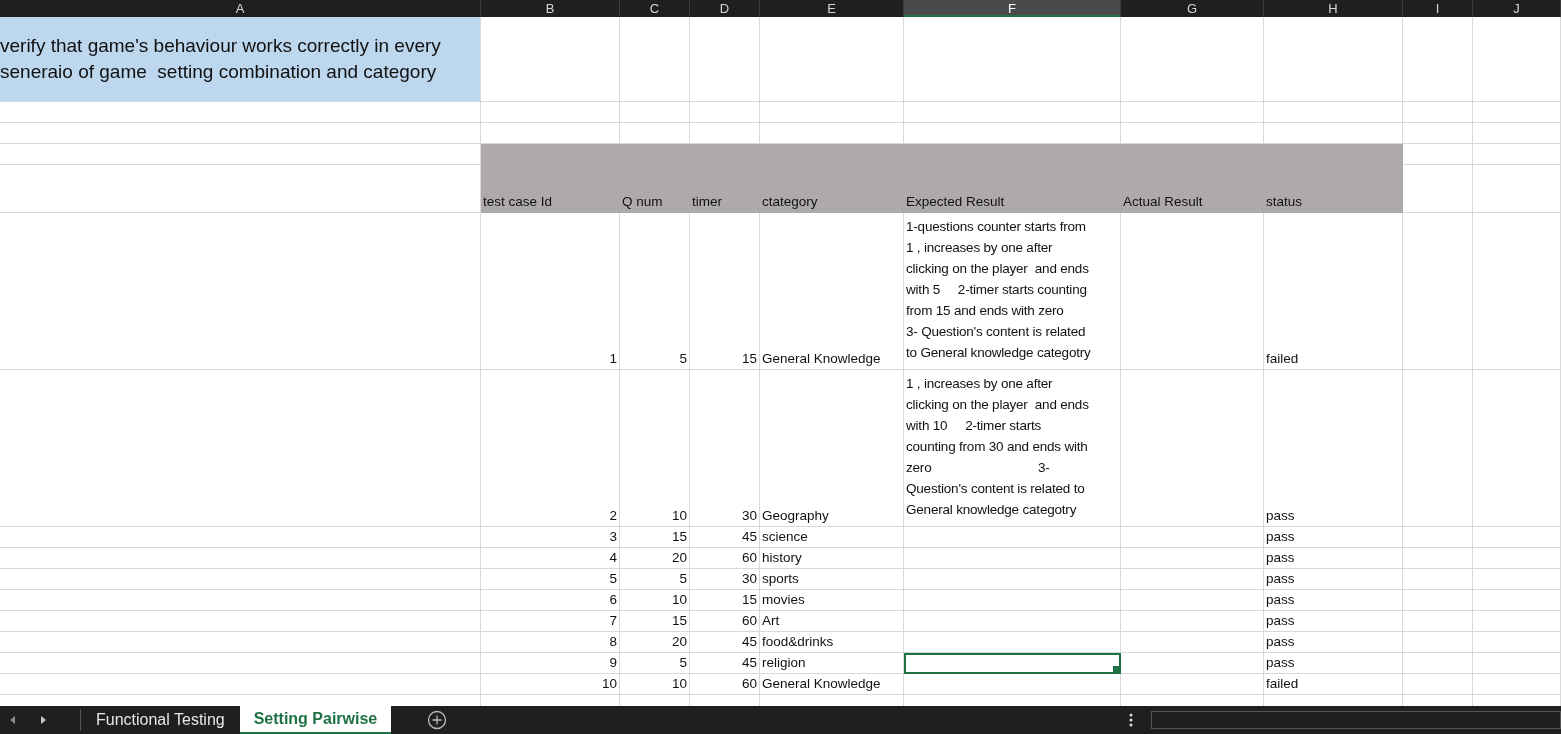 This screenshot has width=1561, height=734. What do you see at coordinates (1131, 720) in the screenshot?
I see `more-options-icon` at bounding box center [1131, 720].